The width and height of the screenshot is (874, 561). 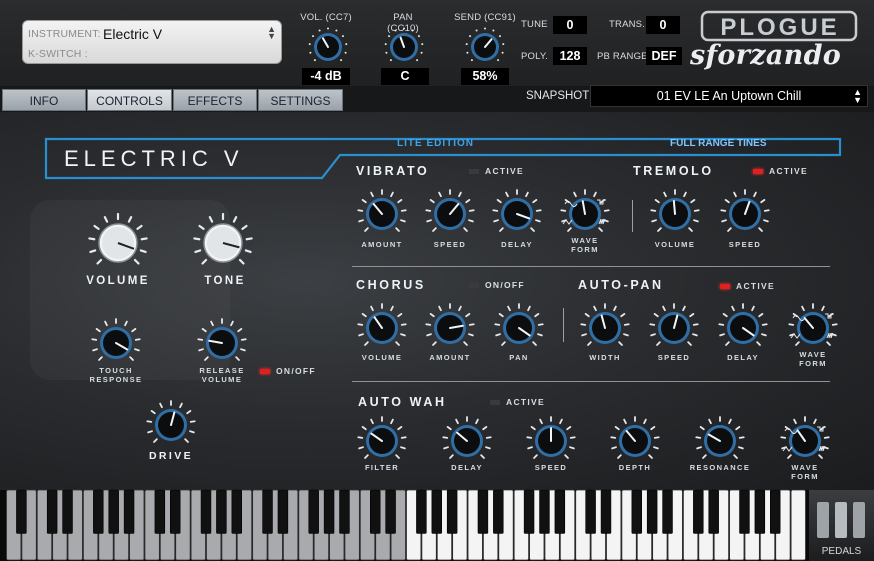 I want to click on tab-info: INFO, so click(x=44, y=100).